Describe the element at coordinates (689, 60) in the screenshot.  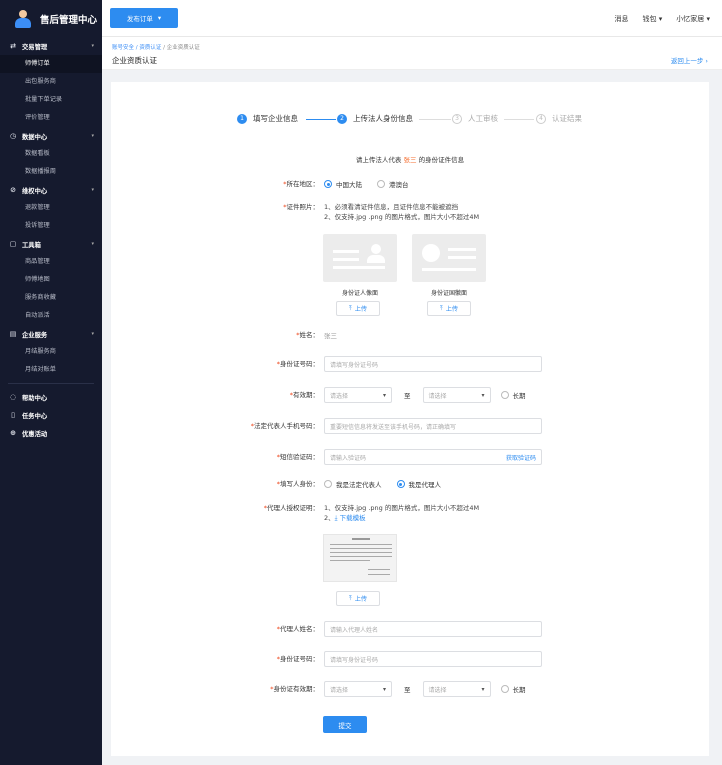
I see `back-link: 返回上一步 ›` at that location.